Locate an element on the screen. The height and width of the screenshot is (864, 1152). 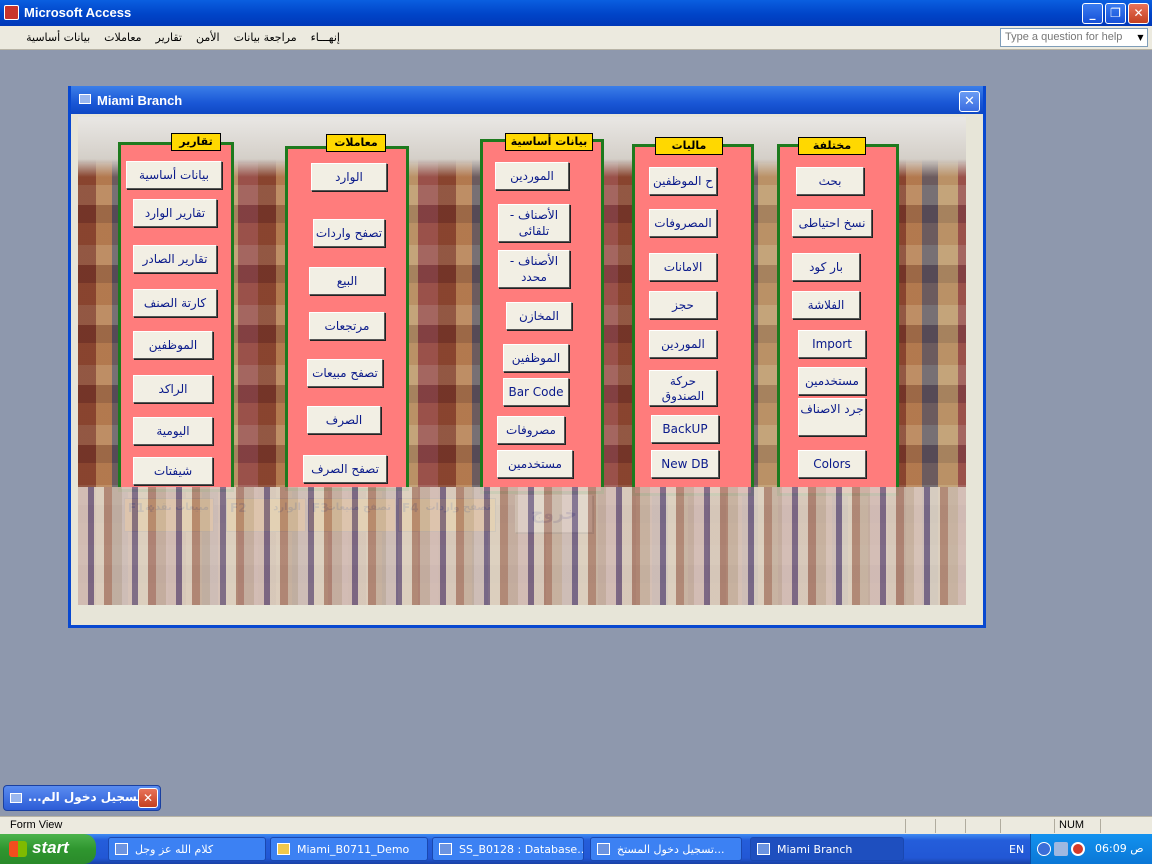
misc-users-button: مستخدمين is located at coordinates (832, 381).